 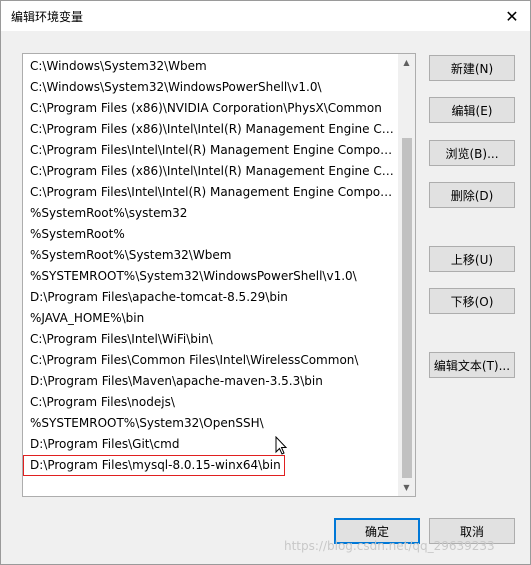 What do you see at coordinates (281, 445) in the screenshot?
I see `mouse-pointer-icon` at bounding box center [281, 445].